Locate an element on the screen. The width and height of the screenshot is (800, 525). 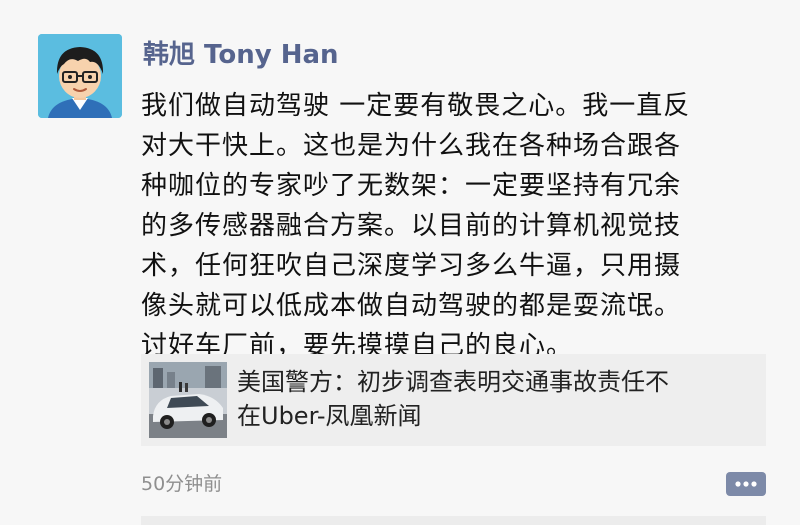
avatar is located at coordinates (80, 76).